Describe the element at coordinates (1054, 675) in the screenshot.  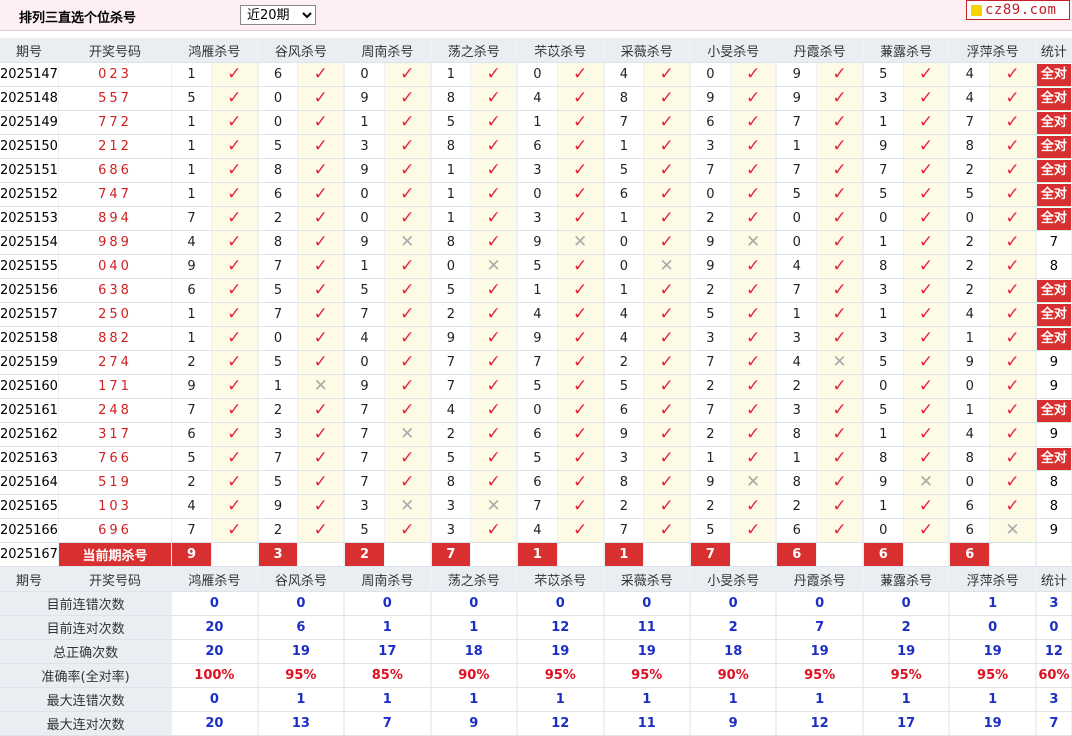
I see `stats-total: 60%` at that location.